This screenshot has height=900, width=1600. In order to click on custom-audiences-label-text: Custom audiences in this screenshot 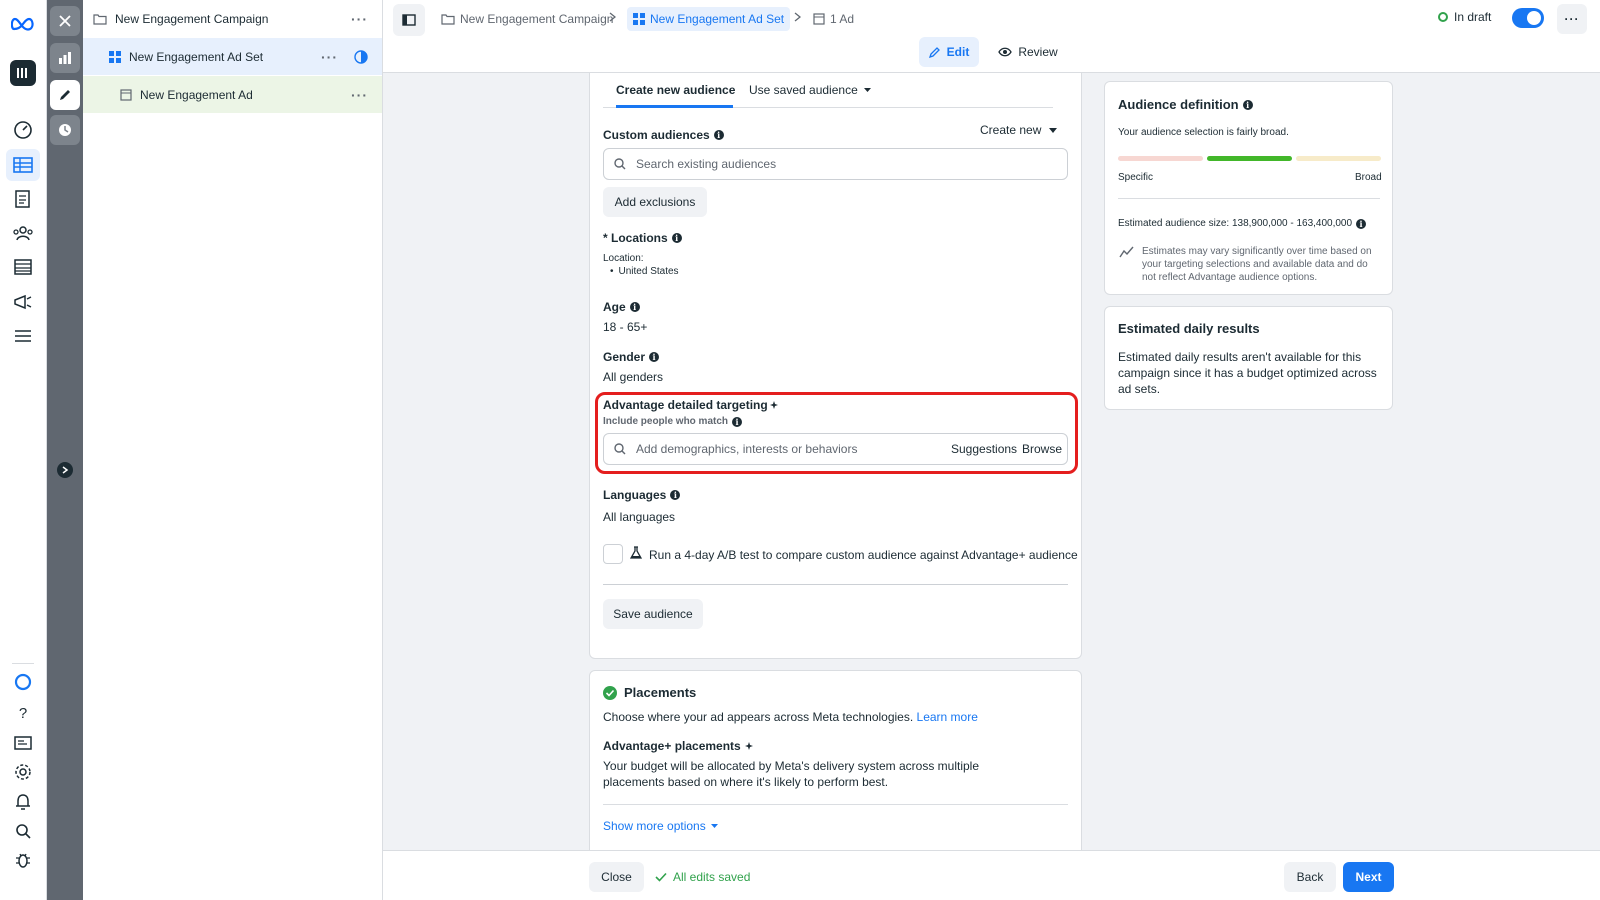, I will do `click(656, 135)`.